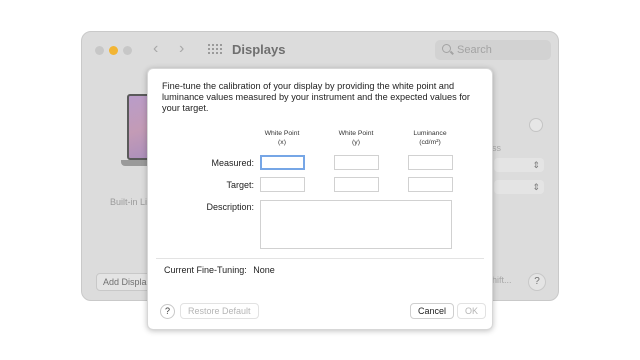  I want to click on column-header-white-point-y: White Point (y), so click(356, 138).